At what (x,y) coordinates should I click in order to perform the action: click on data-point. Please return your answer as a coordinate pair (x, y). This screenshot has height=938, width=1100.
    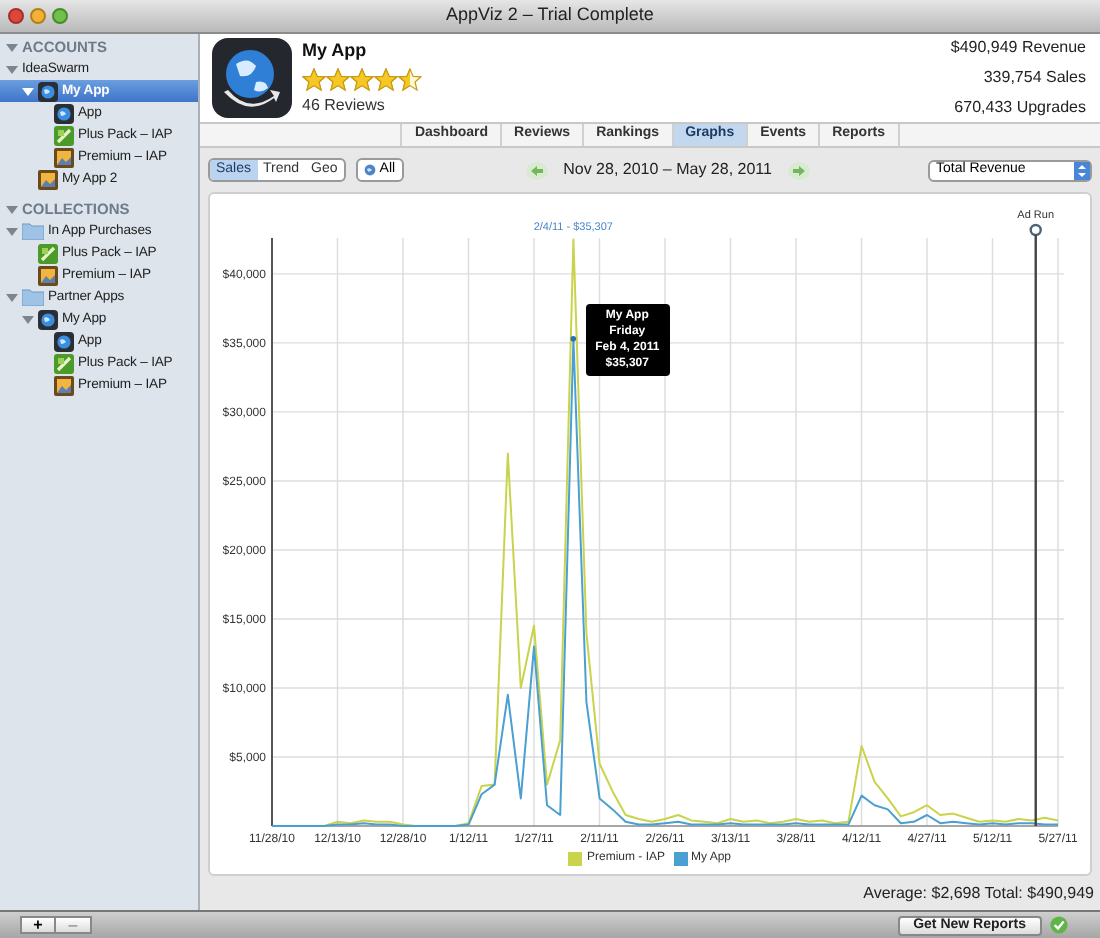
    Looking at the image, I should click on (573, 338).